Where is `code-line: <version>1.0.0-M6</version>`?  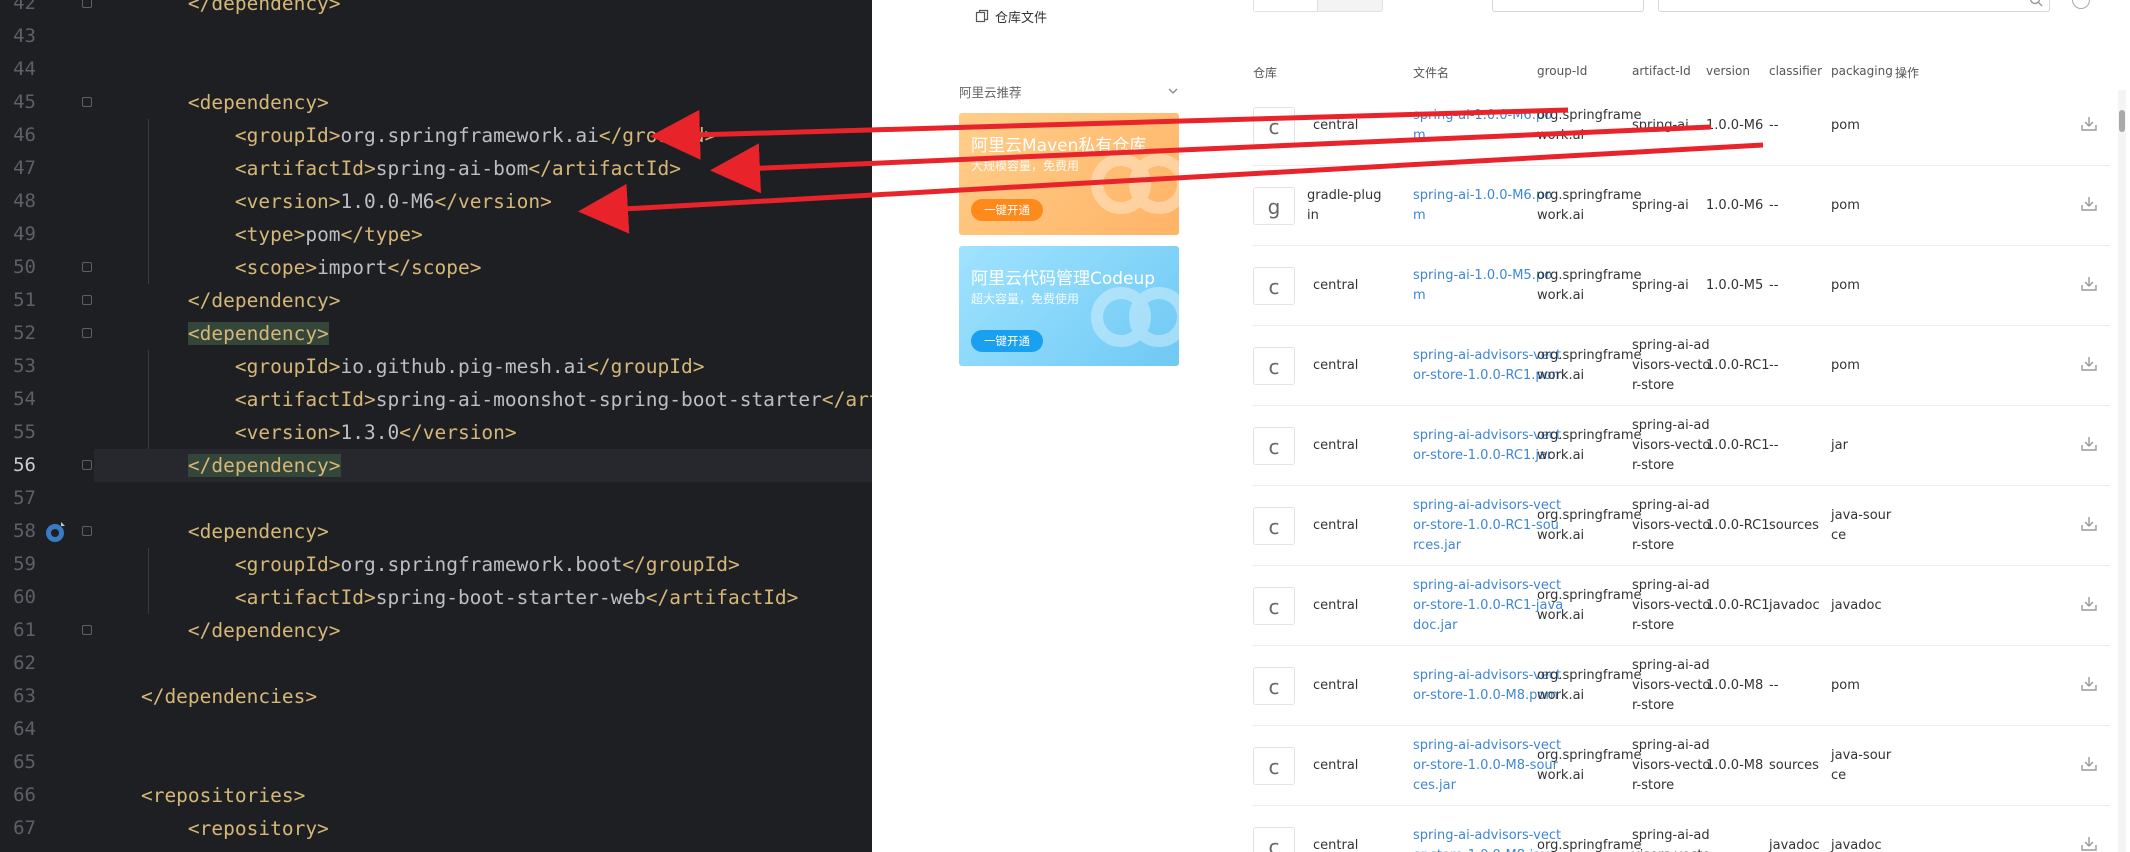
code-line: <version>1.0.0-M6</version> is located at coordinates (483, 201).